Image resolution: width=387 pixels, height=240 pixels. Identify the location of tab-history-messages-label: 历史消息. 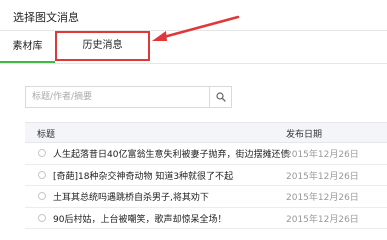
(102, 45).